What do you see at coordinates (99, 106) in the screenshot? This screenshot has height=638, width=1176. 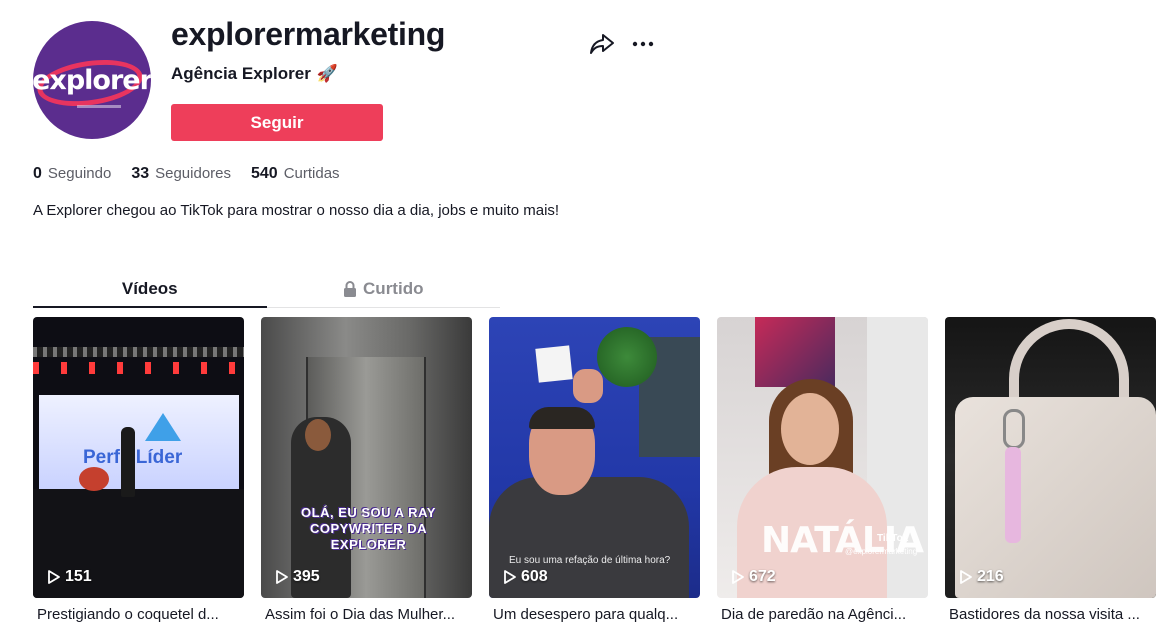 I see `avatar-logo-underline` at bounding box center [99, 106].